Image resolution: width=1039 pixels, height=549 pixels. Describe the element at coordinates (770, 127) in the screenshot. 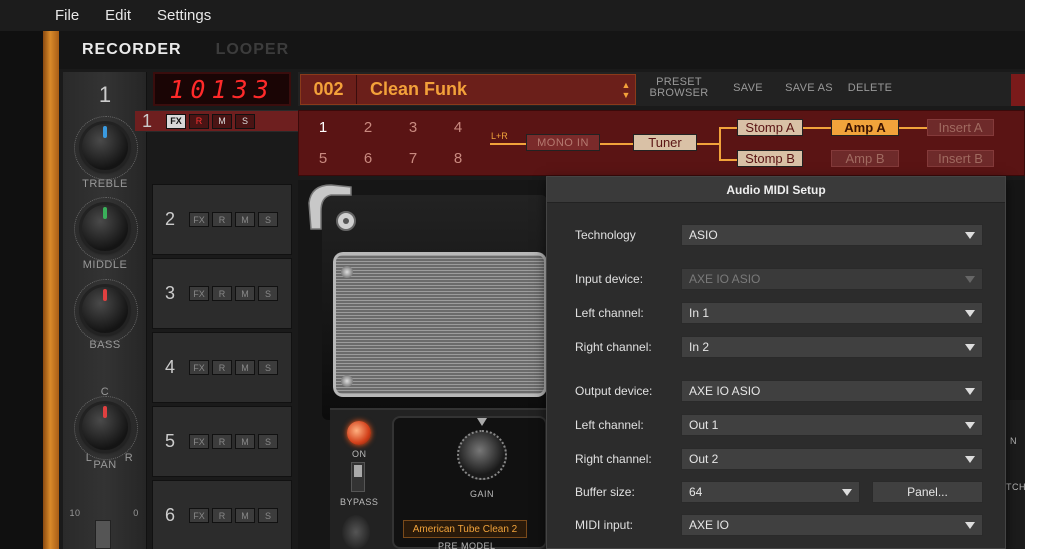

I see `stomp-a-block: Stomp A` at that location.